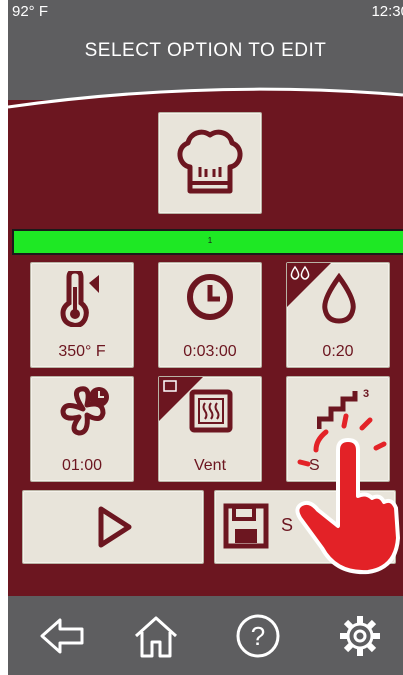  Describe the element at coordinates (82, 351) in the screenshot. I see `temperature-value: 350° F` at that location.